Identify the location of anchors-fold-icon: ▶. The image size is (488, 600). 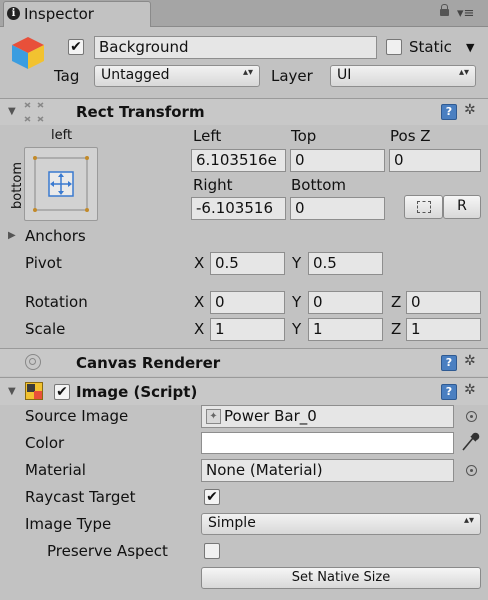
(12, 235).